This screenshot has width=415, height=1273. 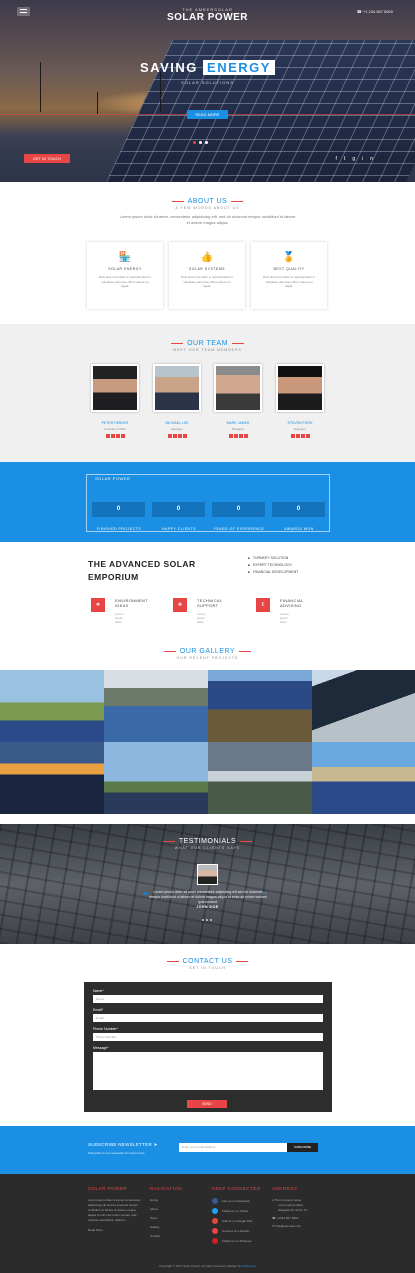 What do you see at coordinates (274, 1218) in the screenshot?
I see `phone-icon: ☎` at bounding box center [274, 1218].